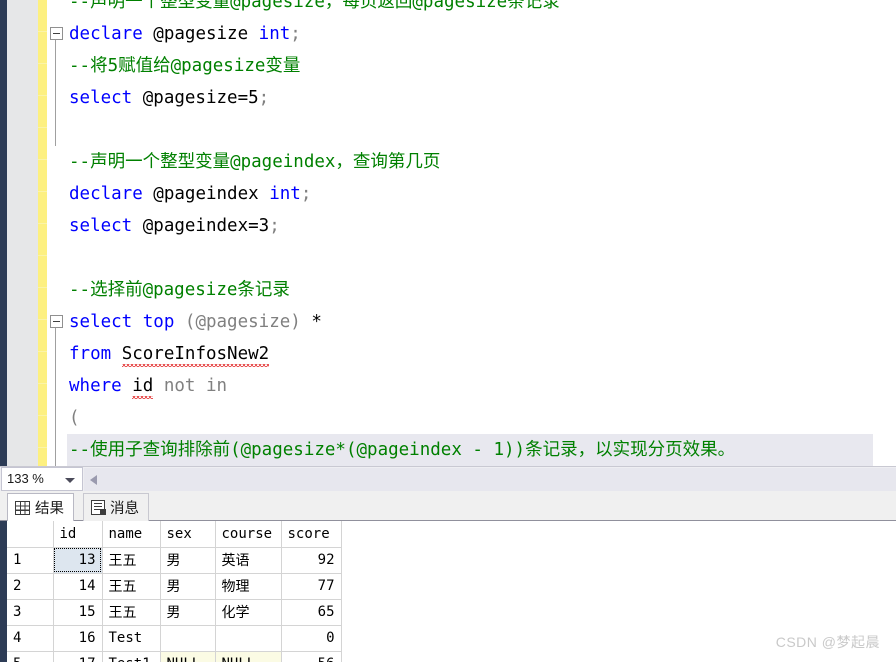  What do you see at coordinates (78, 656) in the screenshot?
I see `cell-id: 17` at bounding box center [78, 656].